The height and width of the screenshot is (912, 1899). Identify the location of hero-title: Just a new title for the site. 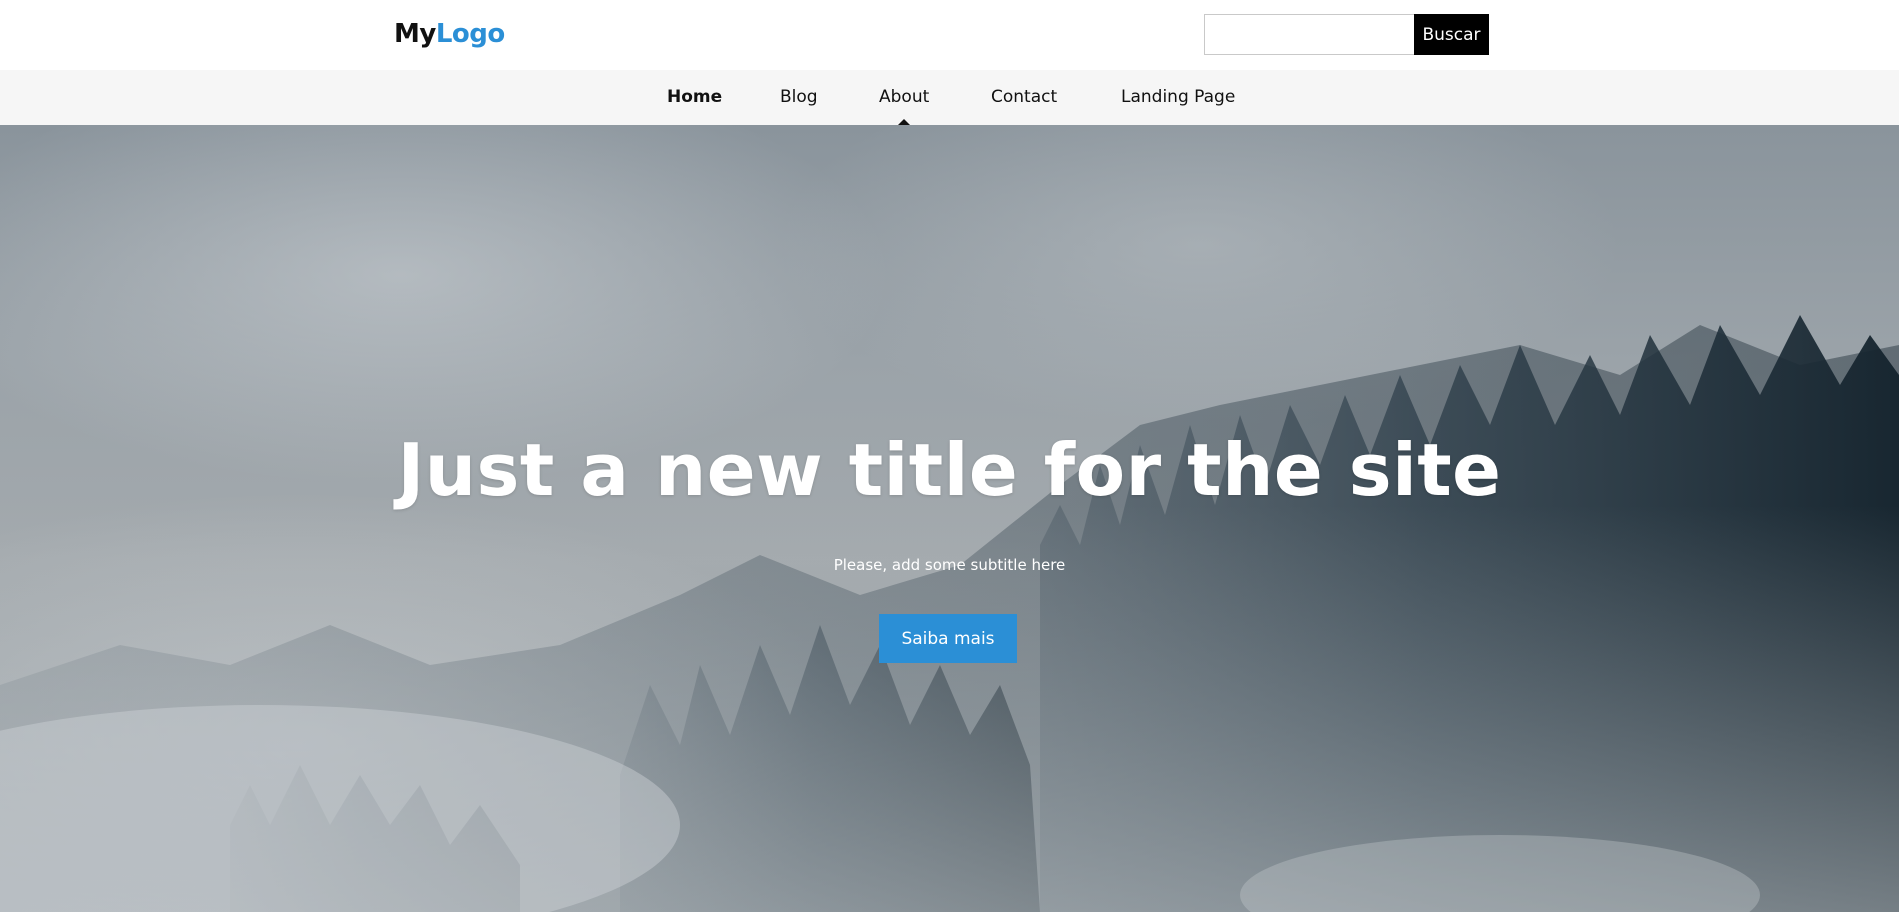
(949, 470).